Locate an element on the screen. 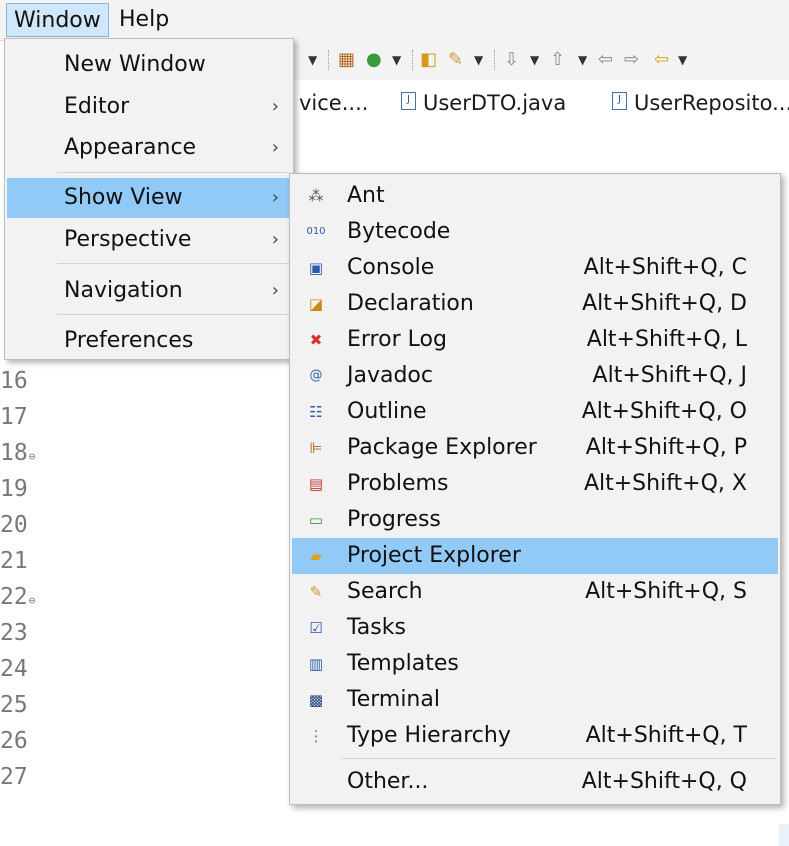 This screenshot has width=789, height=846. current-line-highlight is located at coordinates (784, 835).